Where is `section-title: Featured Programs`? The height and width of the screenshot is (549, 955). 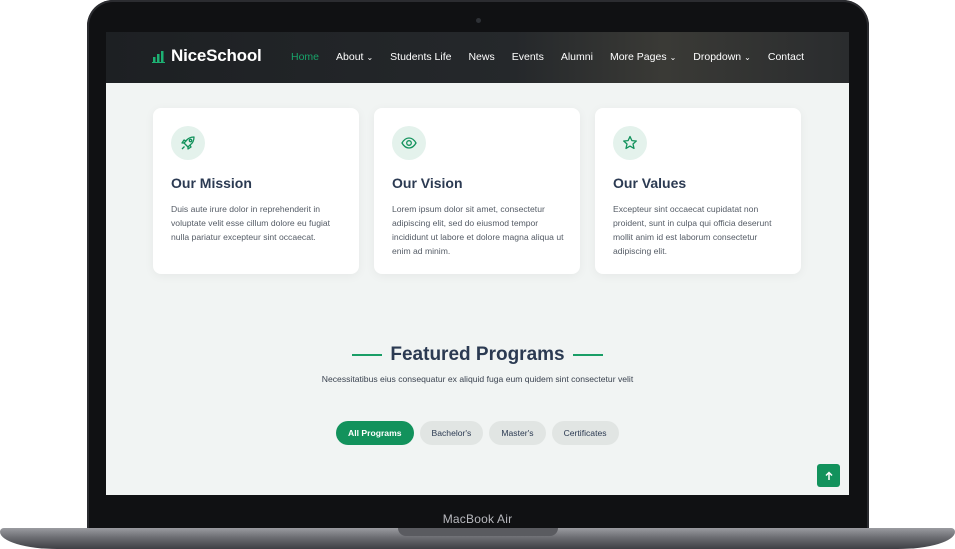 section-title: Featured Programs is located at coordinates (477, 355).